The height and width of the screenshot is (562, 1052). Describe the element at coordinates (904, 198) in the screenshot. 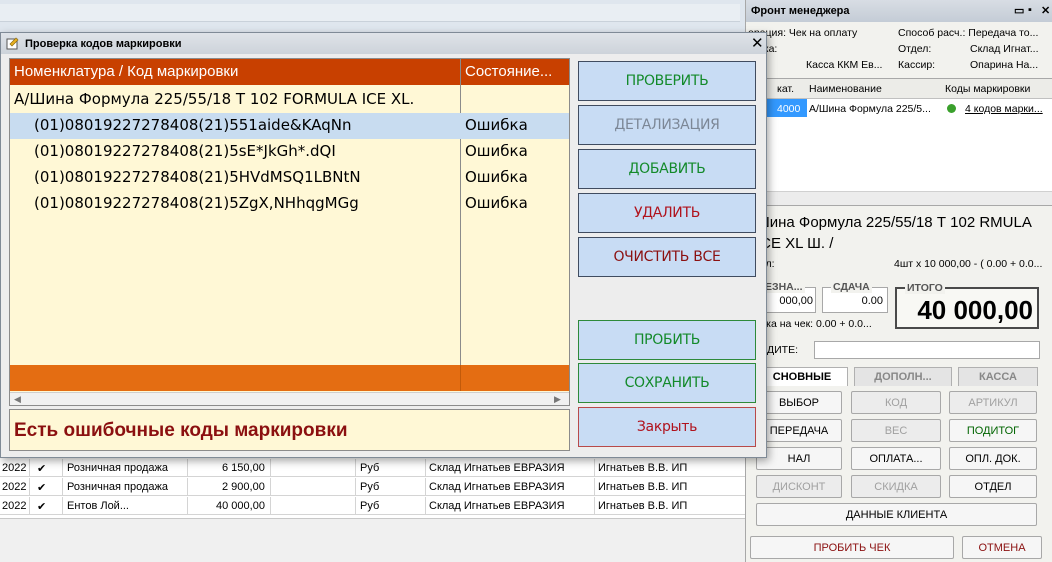

I see `grid-horizontal-scrollbar` at that location.